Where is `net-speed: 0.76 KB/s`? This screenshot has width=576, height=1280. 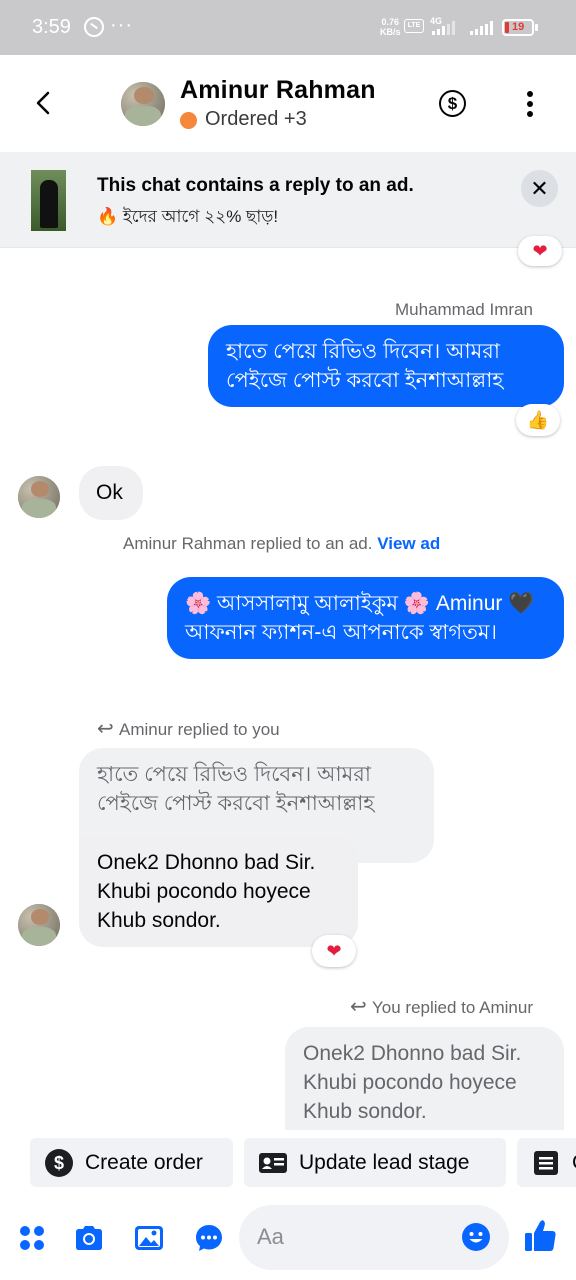 net-speed: 0.76 KB/s is located at coordinates (390, 27).